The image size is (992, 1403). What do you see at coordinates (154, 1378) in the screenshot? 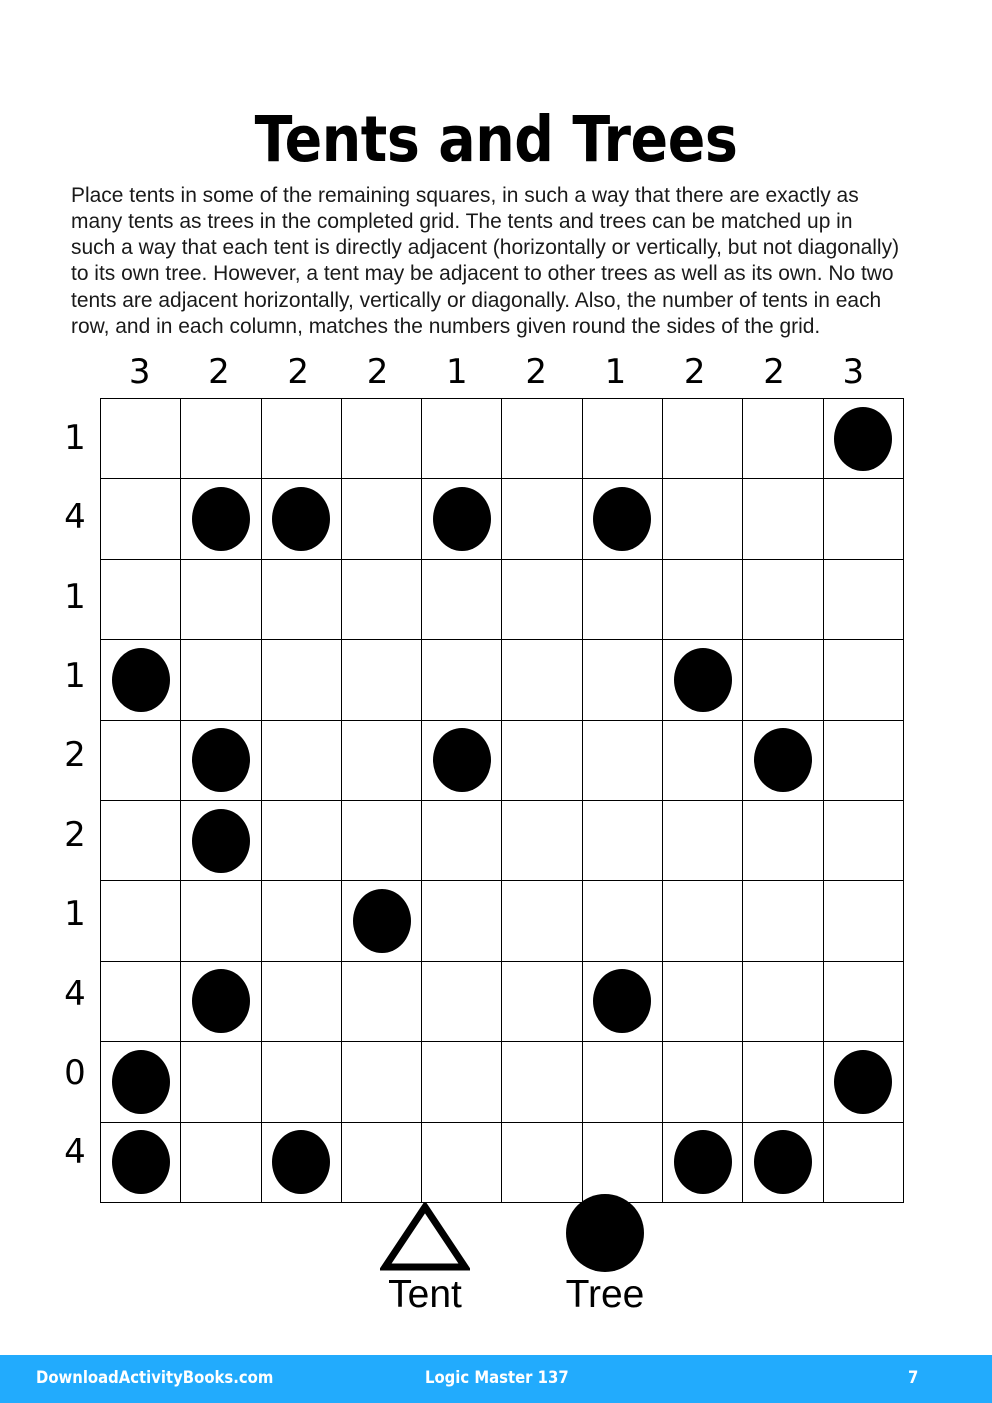
I see `footer-site-name: DownloadActivityBooks.com` at bounding box center [154, 1378].